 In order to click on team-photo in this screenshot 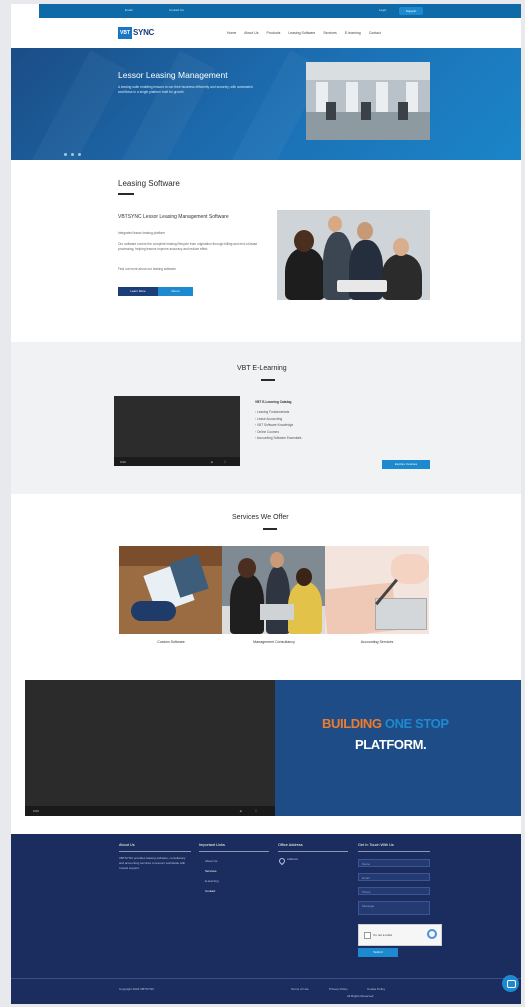, I will do `click(353, 255)`.